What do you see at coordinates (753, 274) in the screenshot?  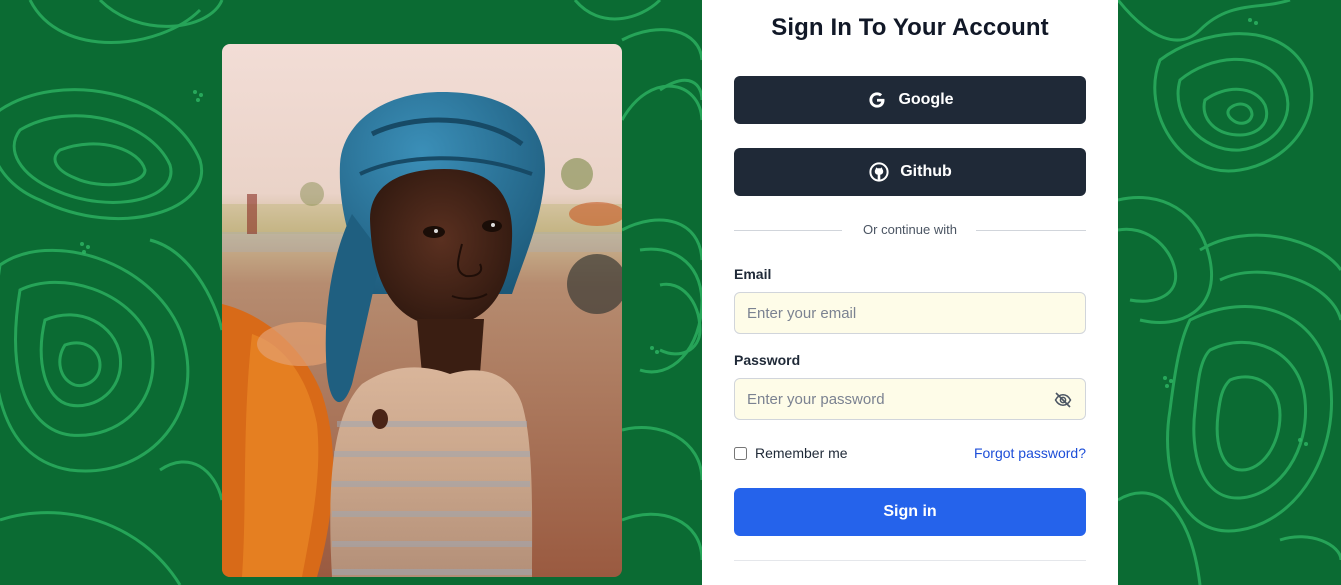 I see `email-label: Email` at bounding box center [753, 274].